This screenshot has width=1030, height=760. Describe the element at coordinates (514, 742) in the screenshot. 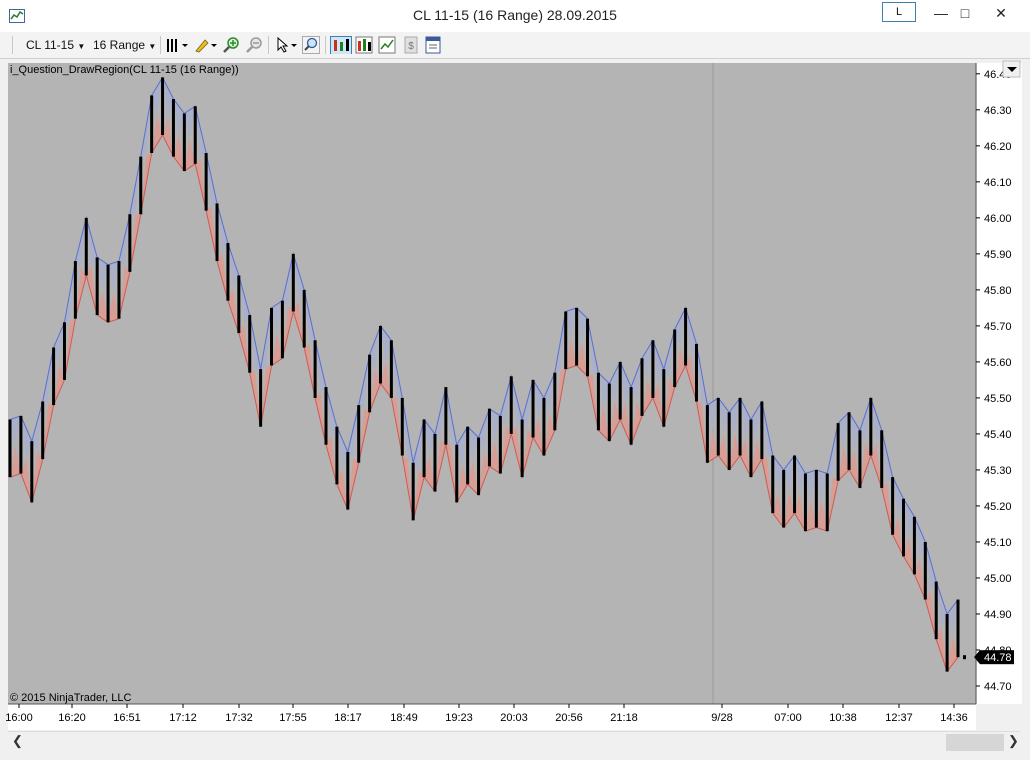

I see `horizontal-scrollbar: ❮ ❯` at that location.